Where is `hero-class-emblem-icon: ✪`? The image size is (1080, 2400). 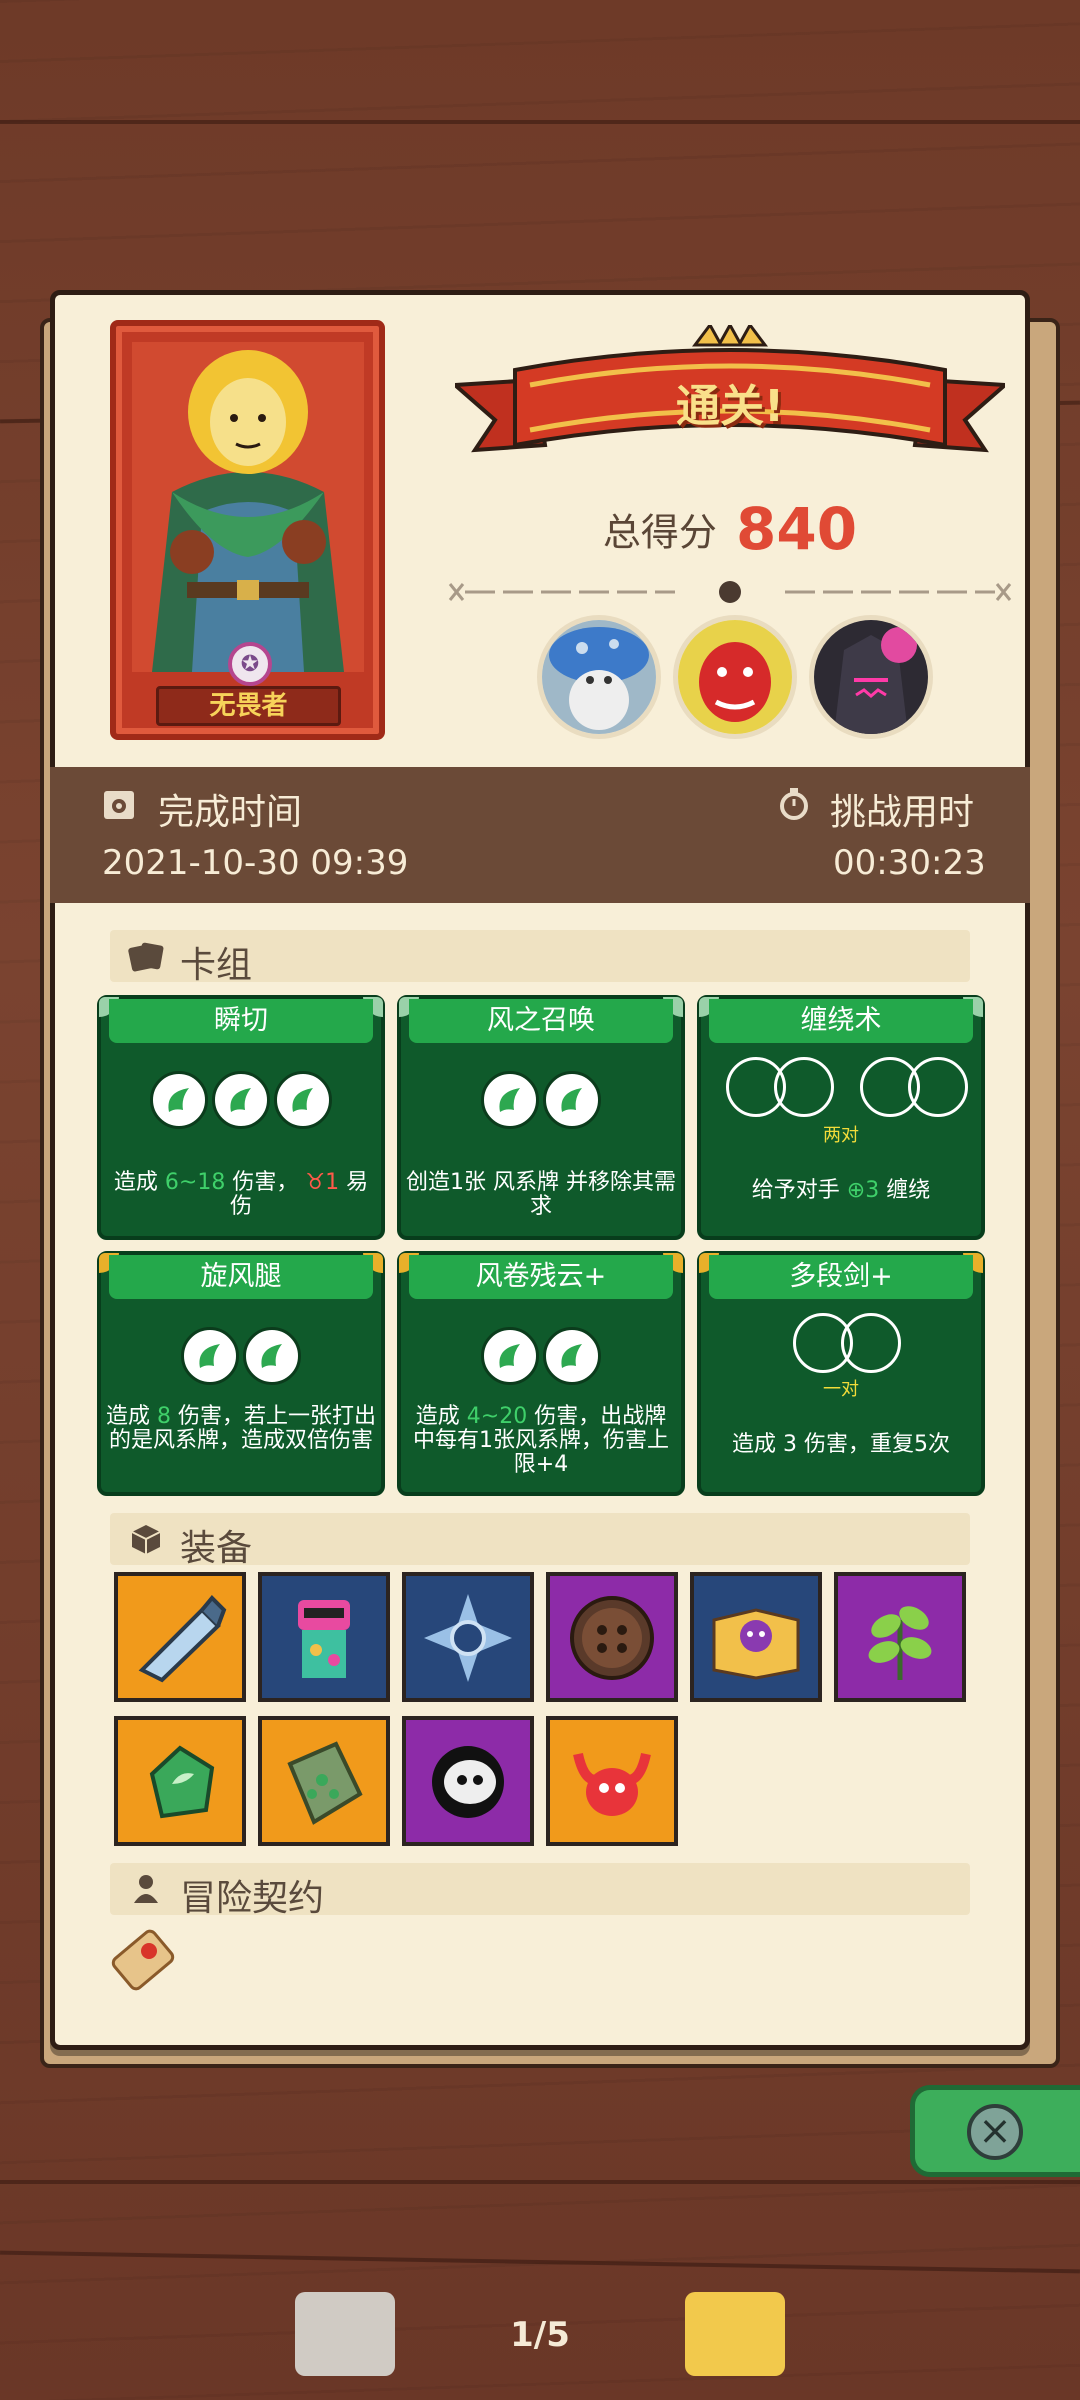
hero-class-emblem-icon: ✪ is located at coordinates (250, 664).